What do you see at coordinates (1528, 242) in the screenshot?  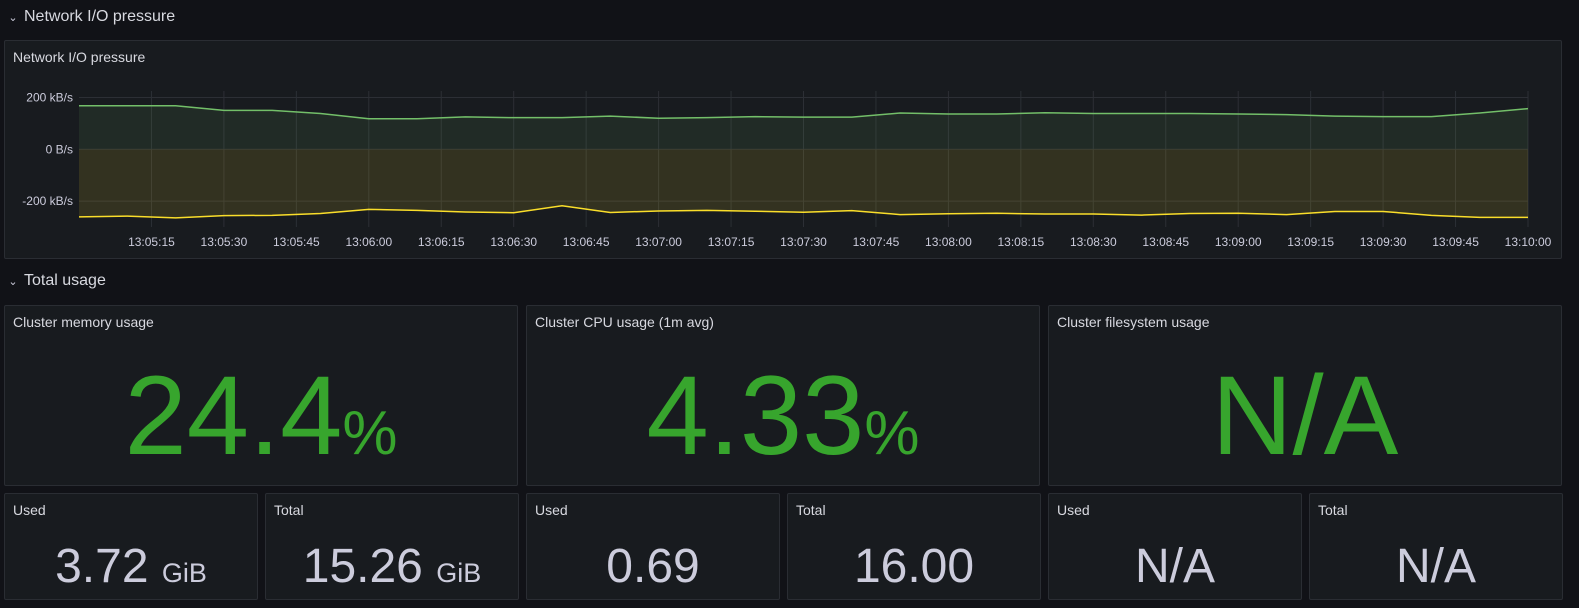 I see `x-tick-label: 13:10:00` at bounding box center [1528, 242].